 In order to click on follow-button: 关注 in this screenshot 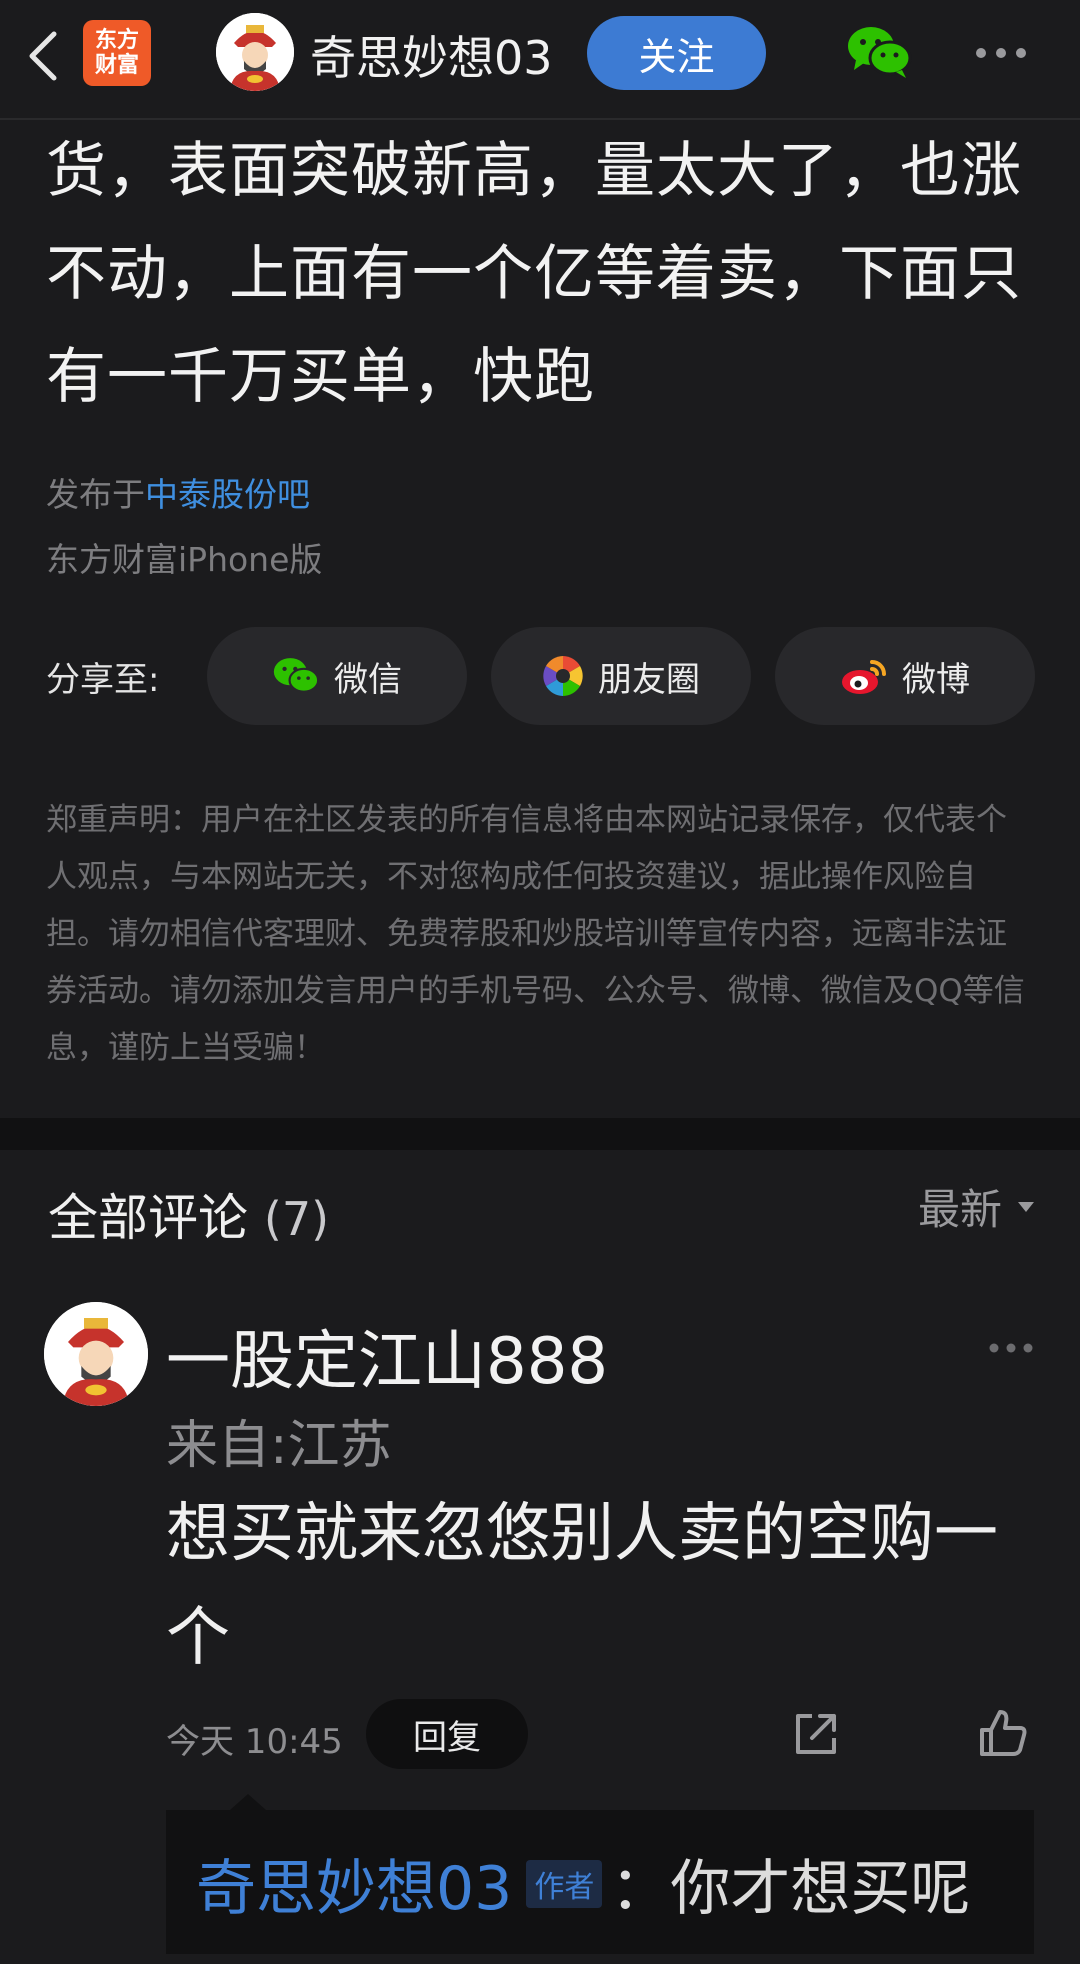, I will do `click(676, 53)`.